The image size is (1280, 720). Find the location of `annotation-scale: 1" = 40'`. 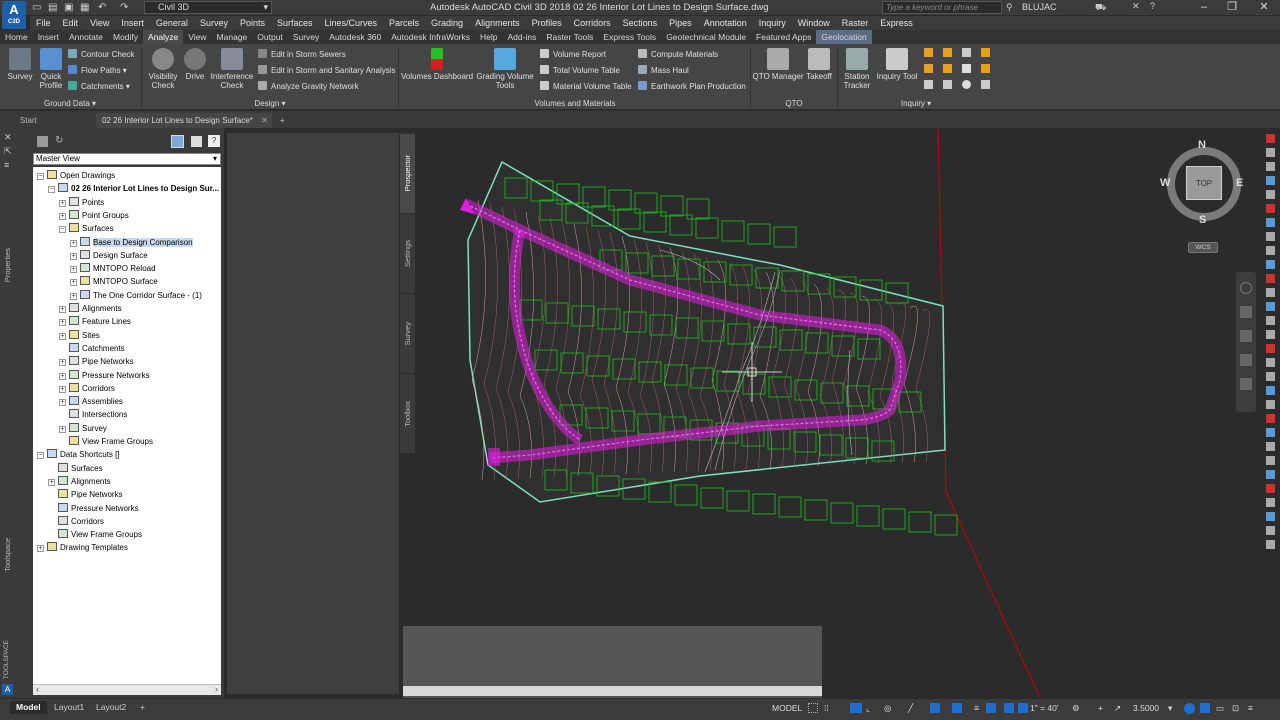

annotation-scale: 1" = 40' is located at coordinates (1044, 708).